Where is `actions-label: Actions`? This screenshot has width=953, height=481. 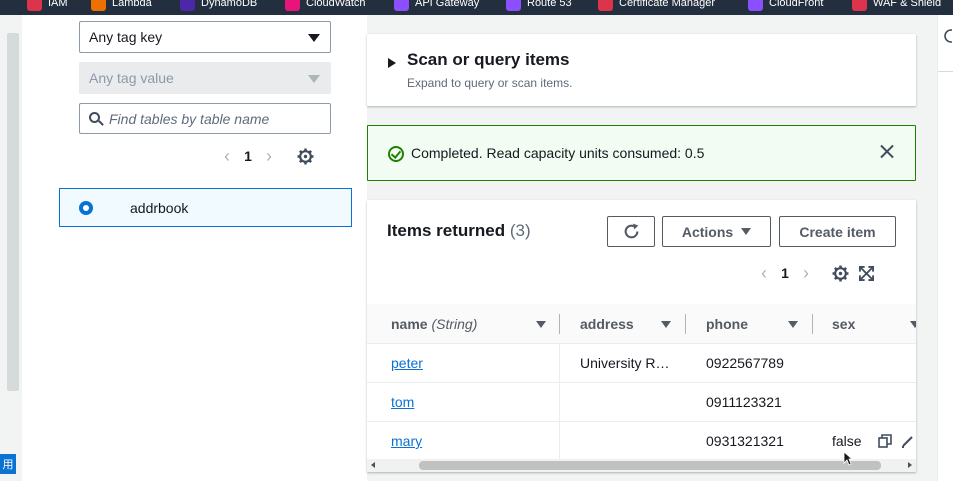 actions-label: Actions is located at coordinates (707, 231).